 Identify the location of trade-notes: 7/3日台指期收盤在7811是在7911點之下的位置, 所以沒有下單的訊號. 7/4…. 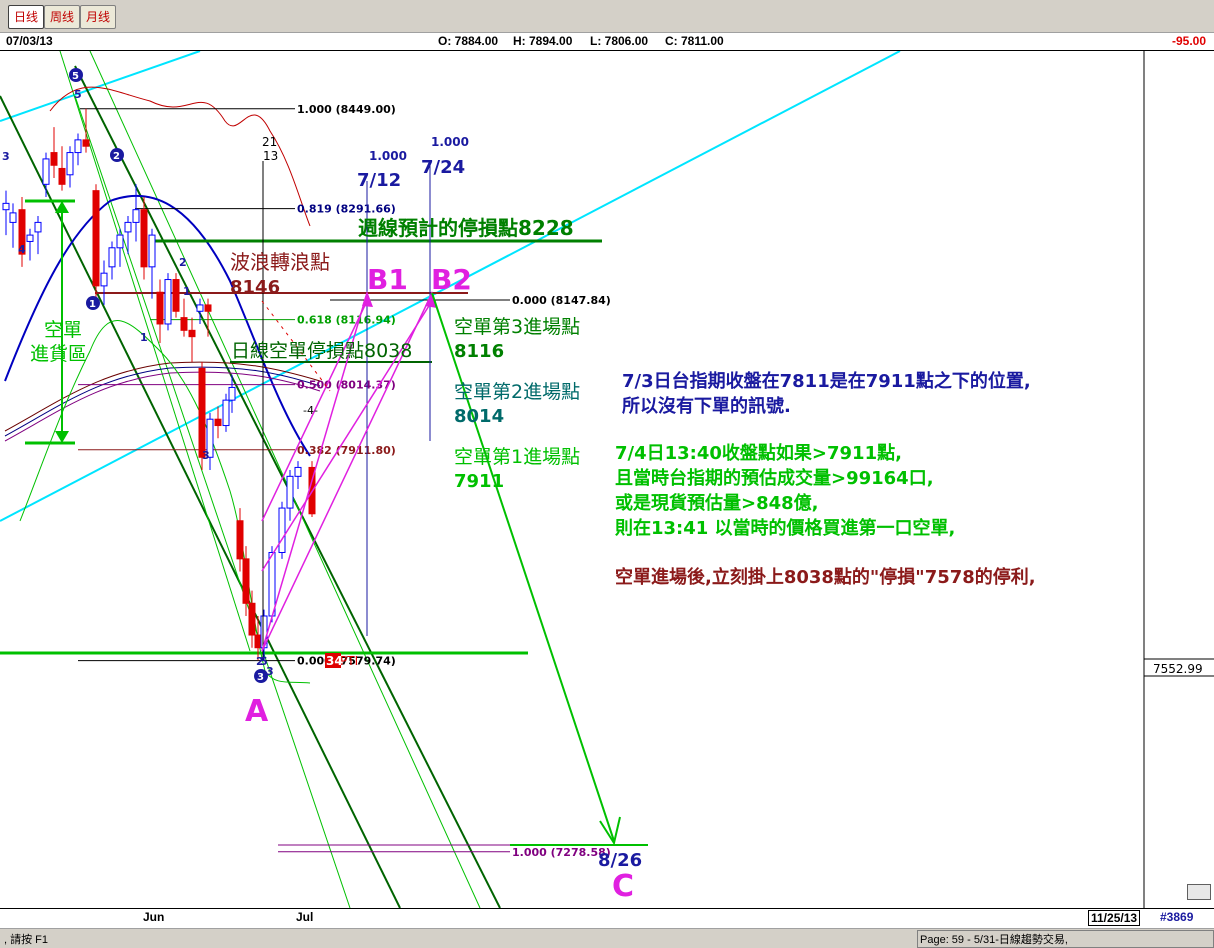
(825, 479).